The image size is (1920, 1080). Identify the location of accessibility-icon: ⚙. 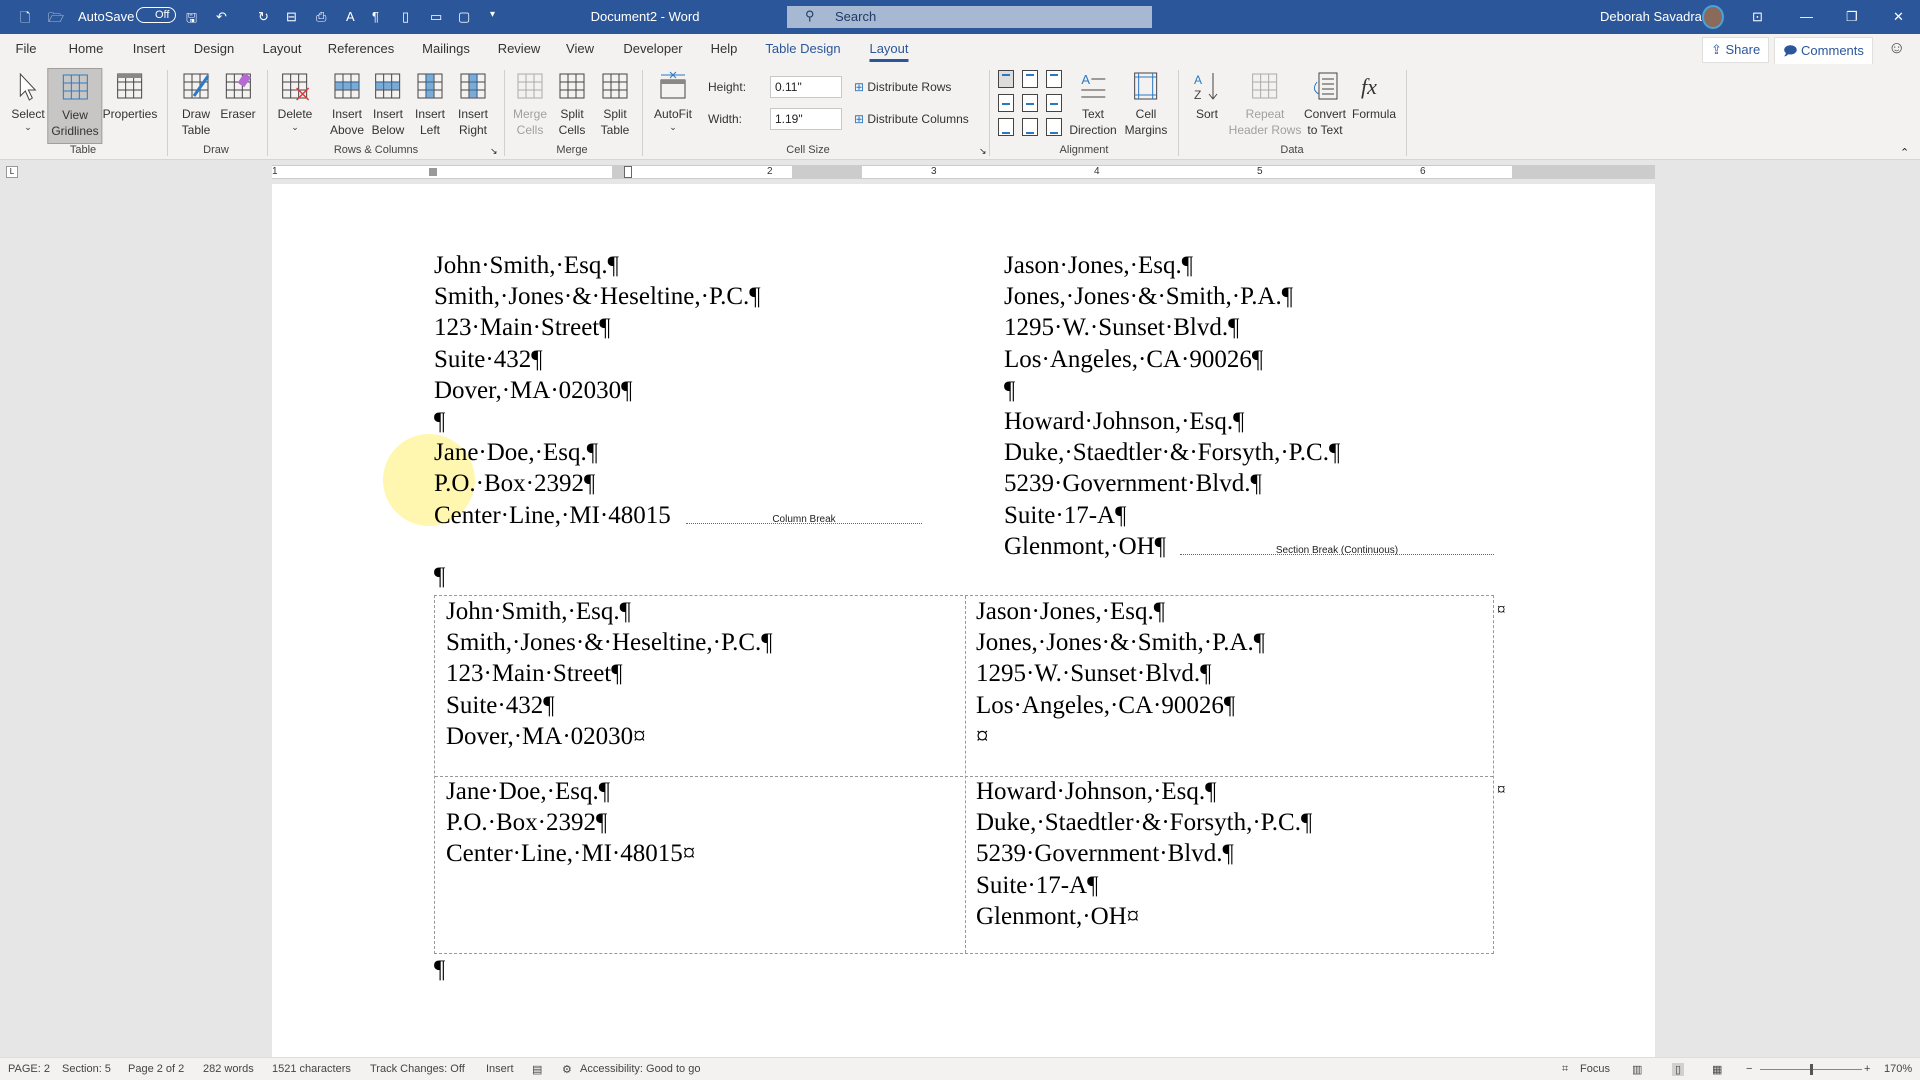
(567, 1069).